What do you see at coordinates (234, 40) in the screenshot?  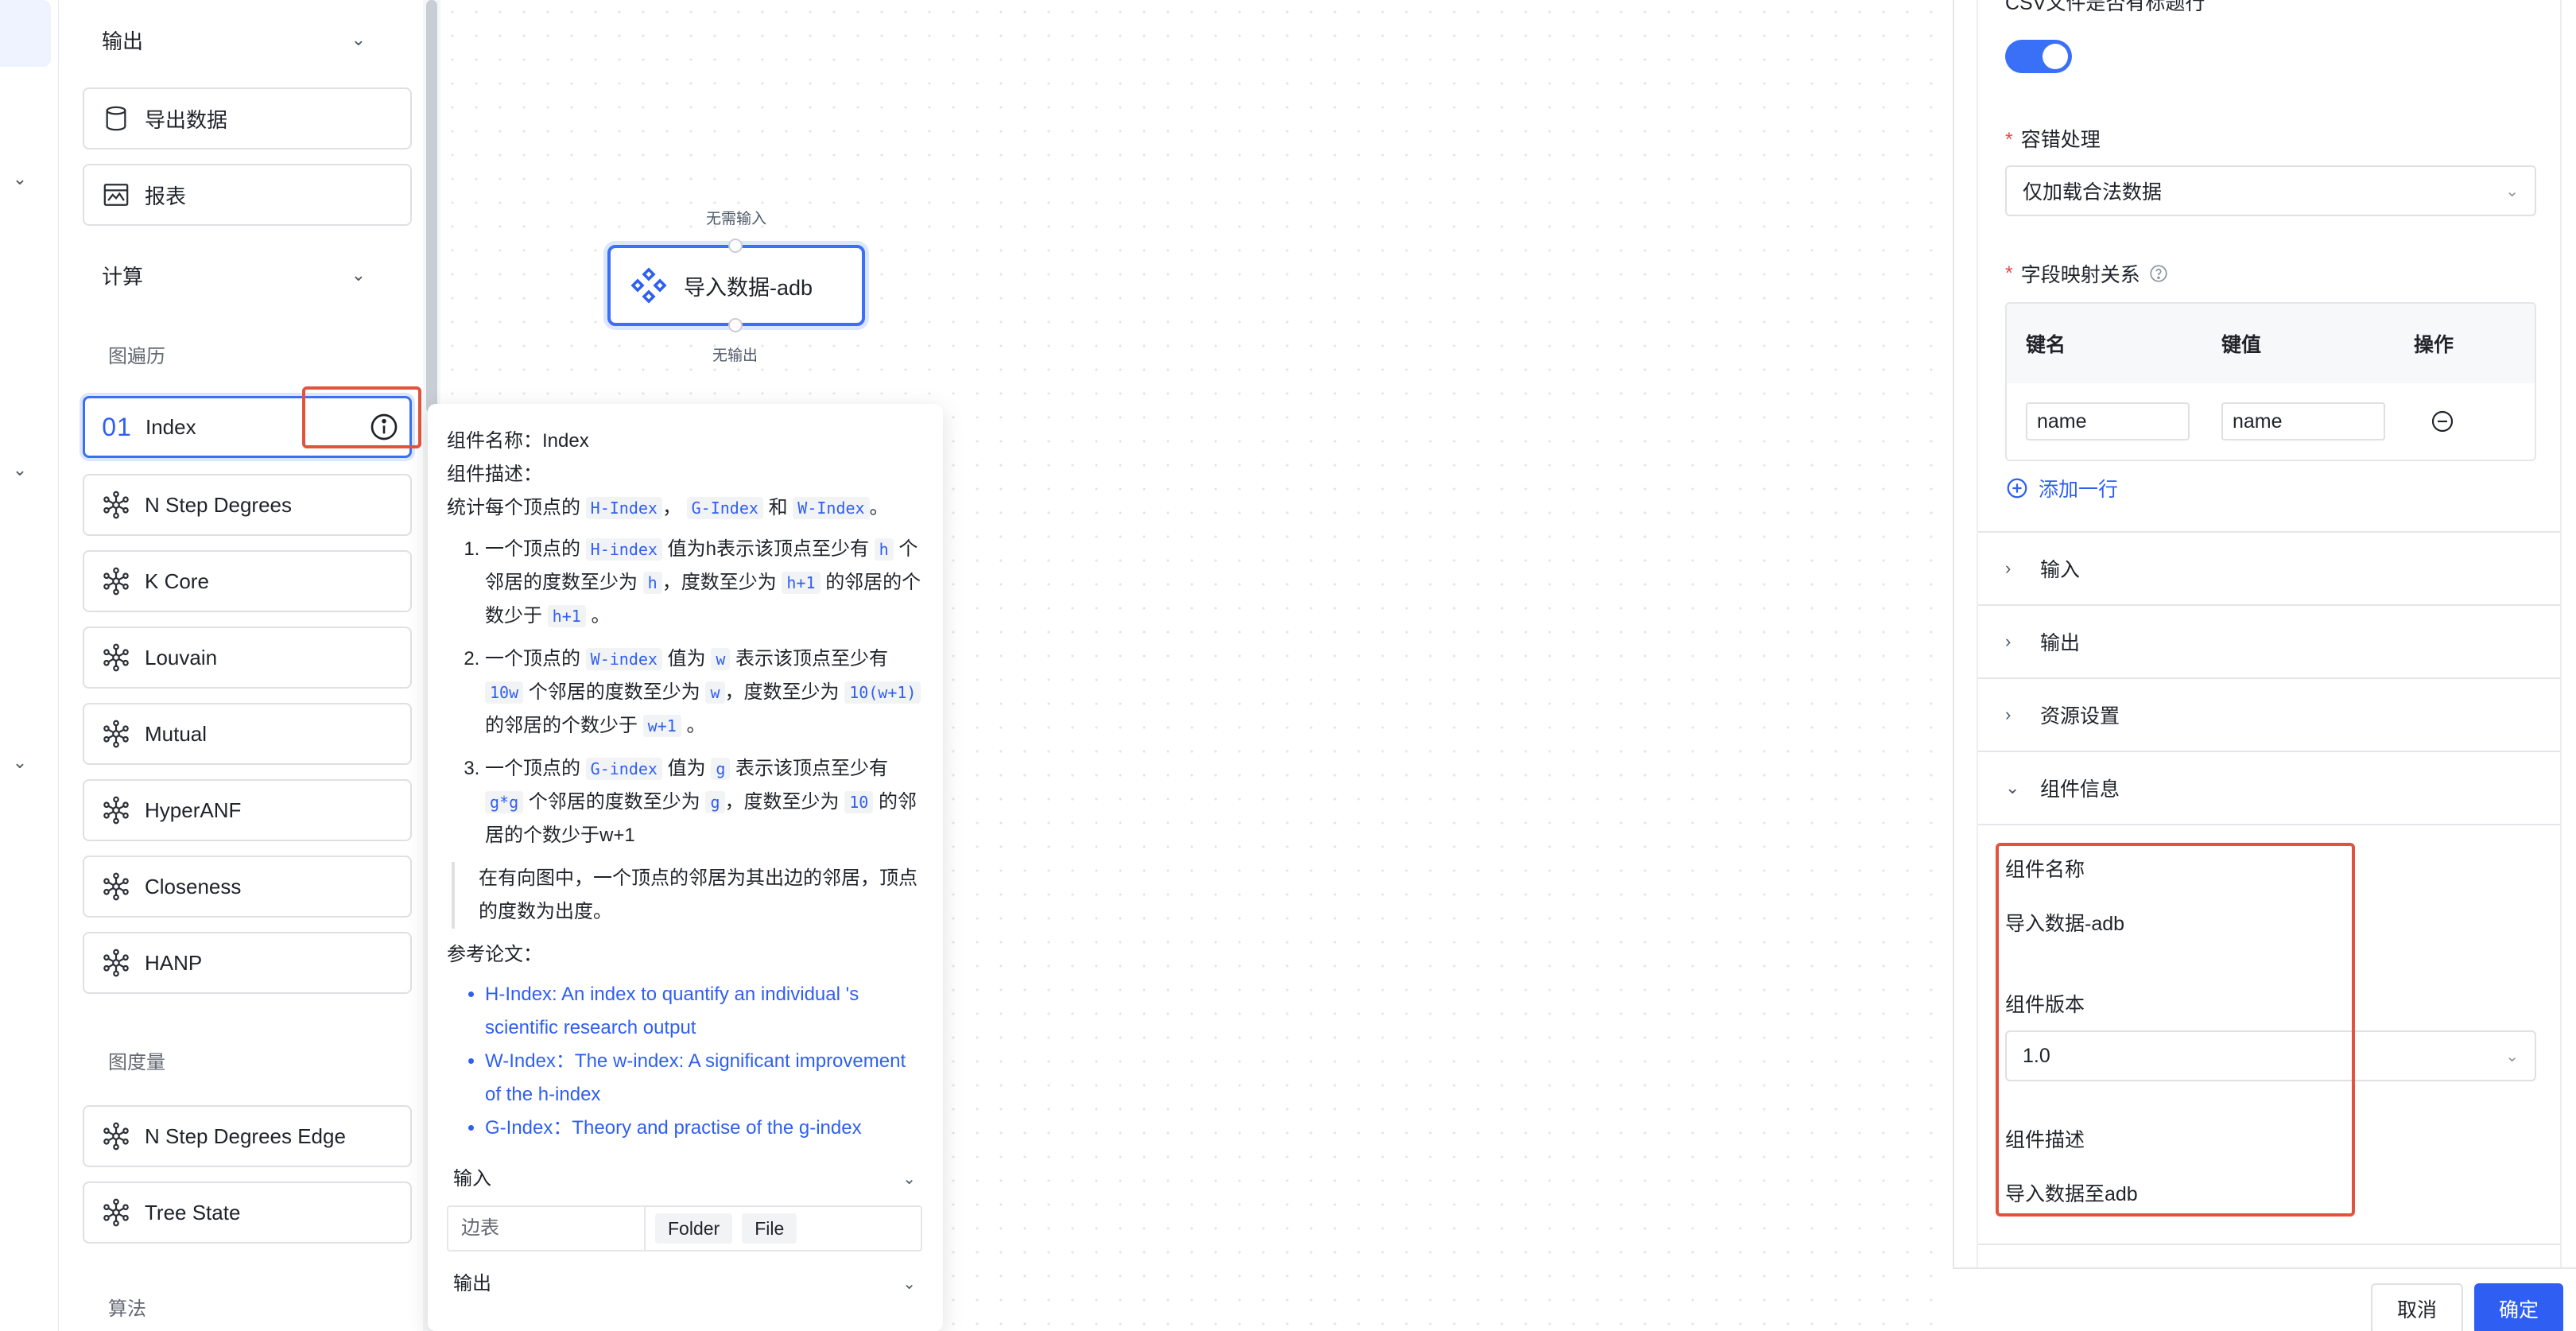 I see `section-output-header: 输出 ⌄` at bounding box center [234, 40].